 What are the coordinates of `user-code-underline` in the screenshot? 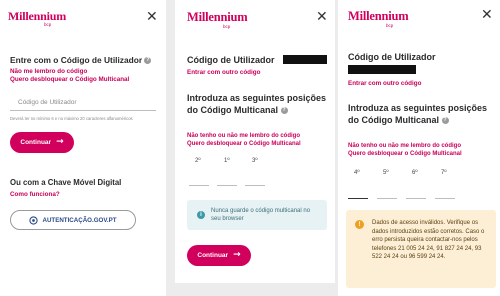 It's located at (83, 110).